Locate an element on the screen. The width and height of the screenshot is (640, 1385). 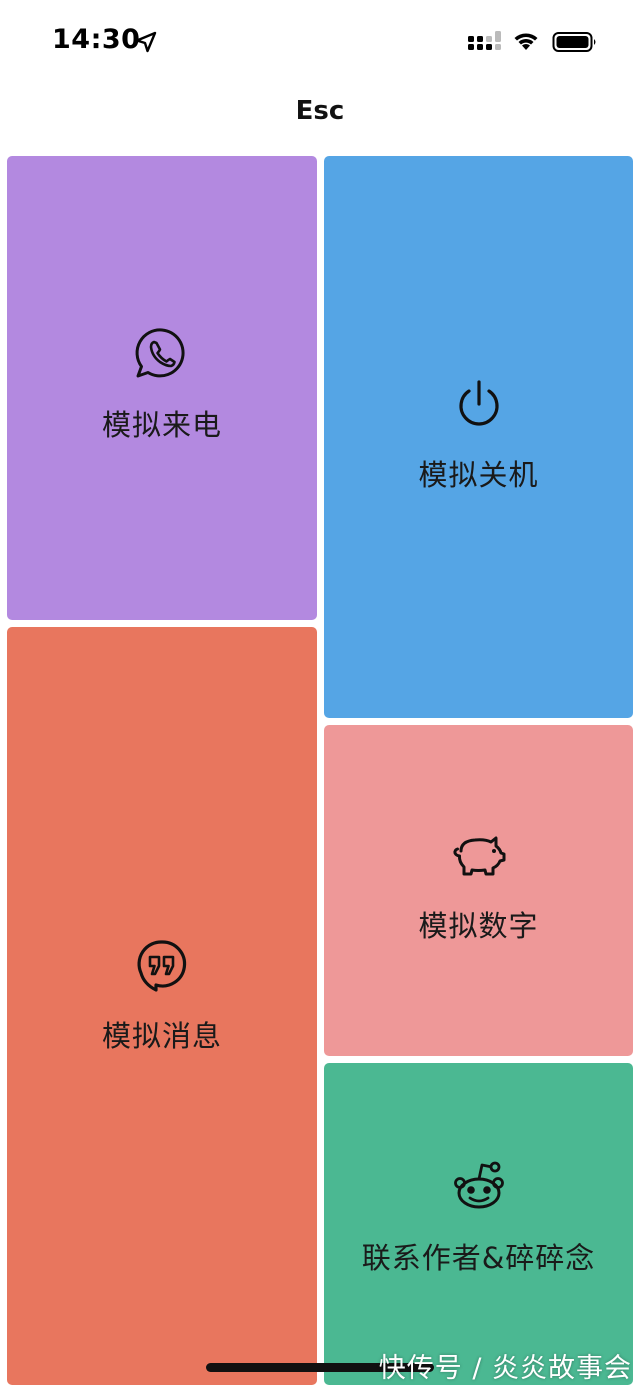
wifi-icon is located at coordinates (526, 41).